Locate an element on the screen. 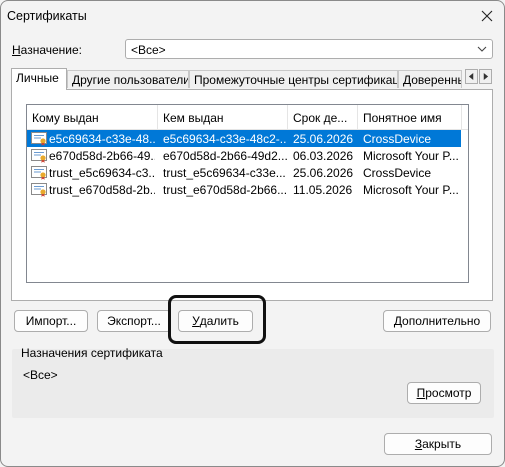  tab-intermediate-cas: Промежуточные центры сертификации is located at coordinates (293, 79).